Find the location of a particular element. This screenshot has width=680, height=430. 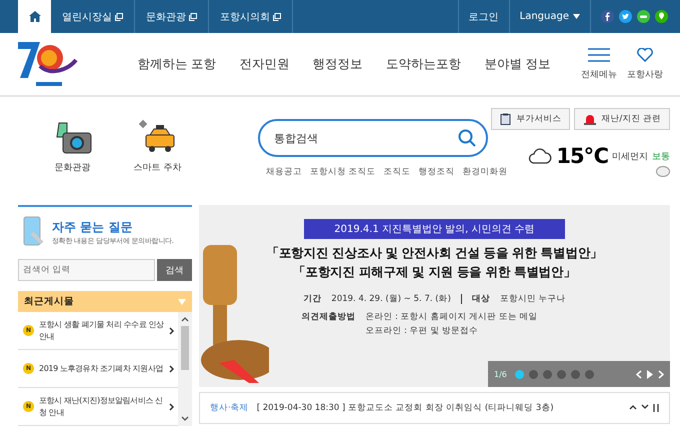

nav-menu-item: 도약하는포항 is located at coordinates (424, 64).